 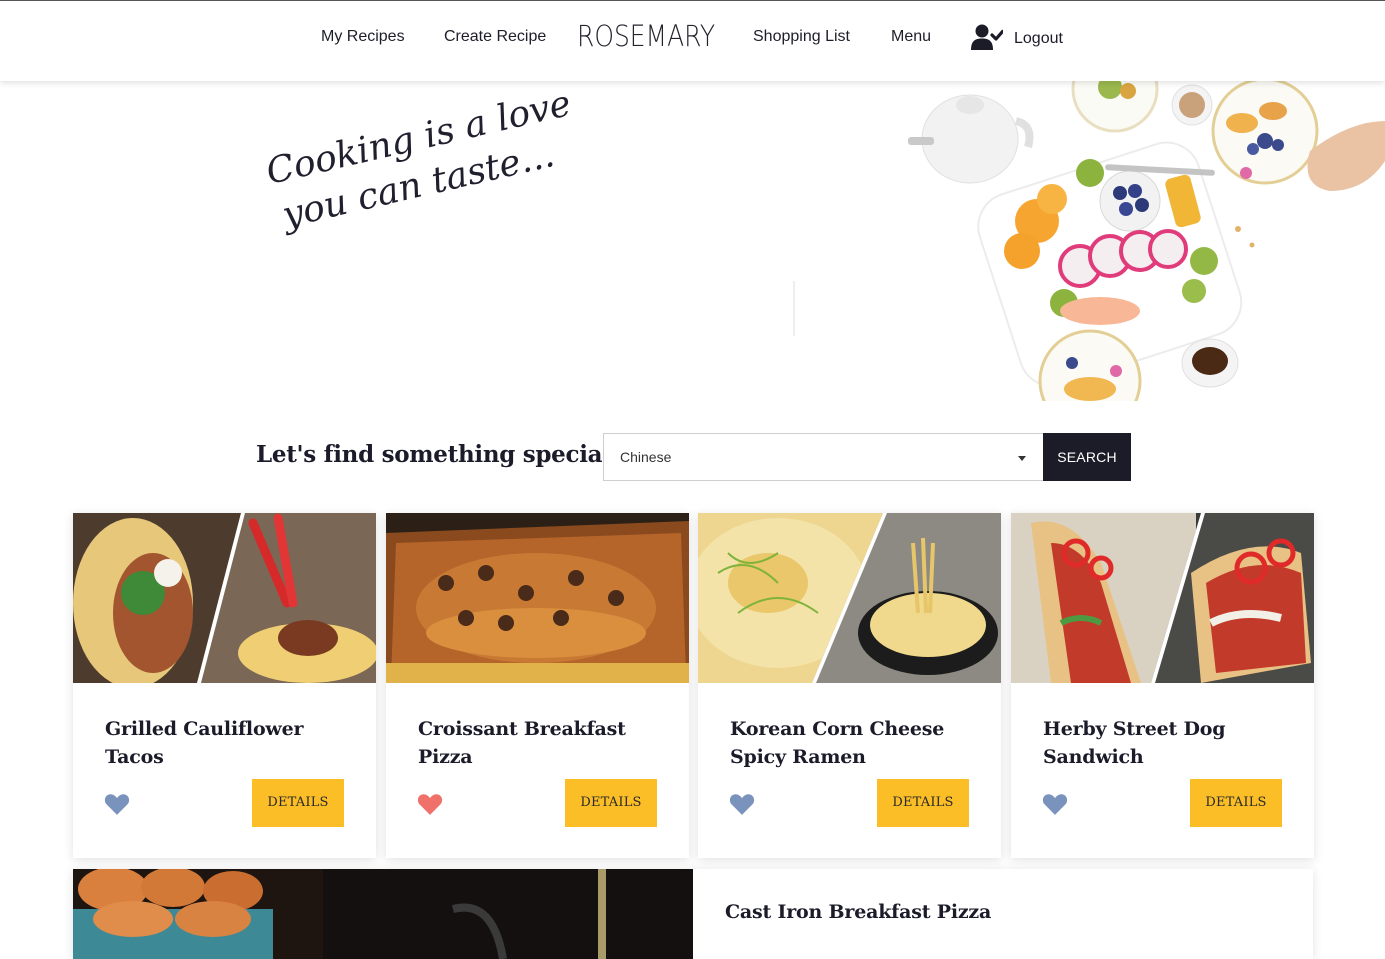 I want to click on brand-logo: ROSEMARY, so click(x=646, y=36).